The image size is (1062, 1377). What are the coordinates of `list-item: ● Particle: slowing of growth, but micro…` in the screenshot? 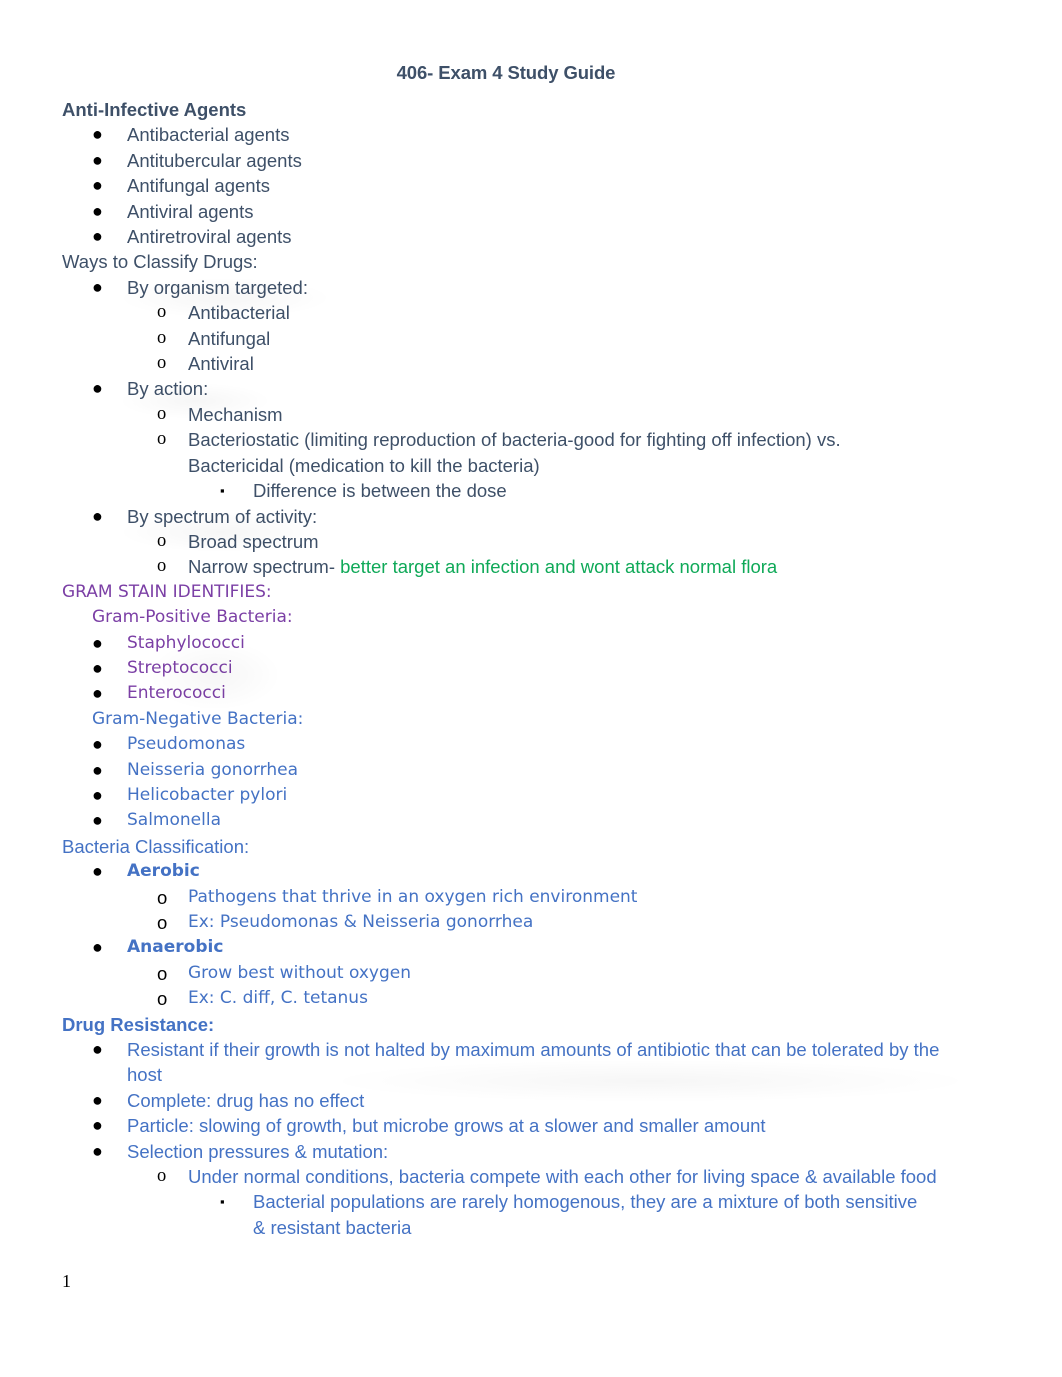 It's located at (546, 1125).